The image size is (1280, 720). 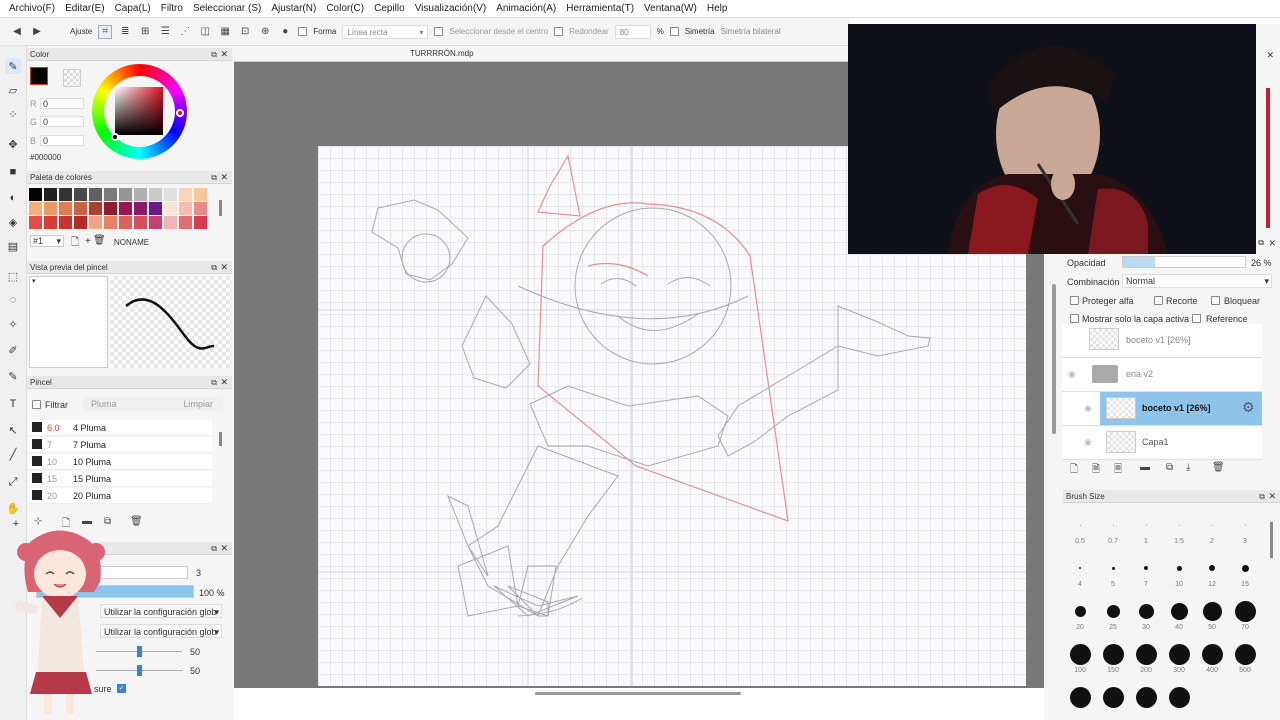 I want to click on select-center-checkbox, so click(x=439, y=31).